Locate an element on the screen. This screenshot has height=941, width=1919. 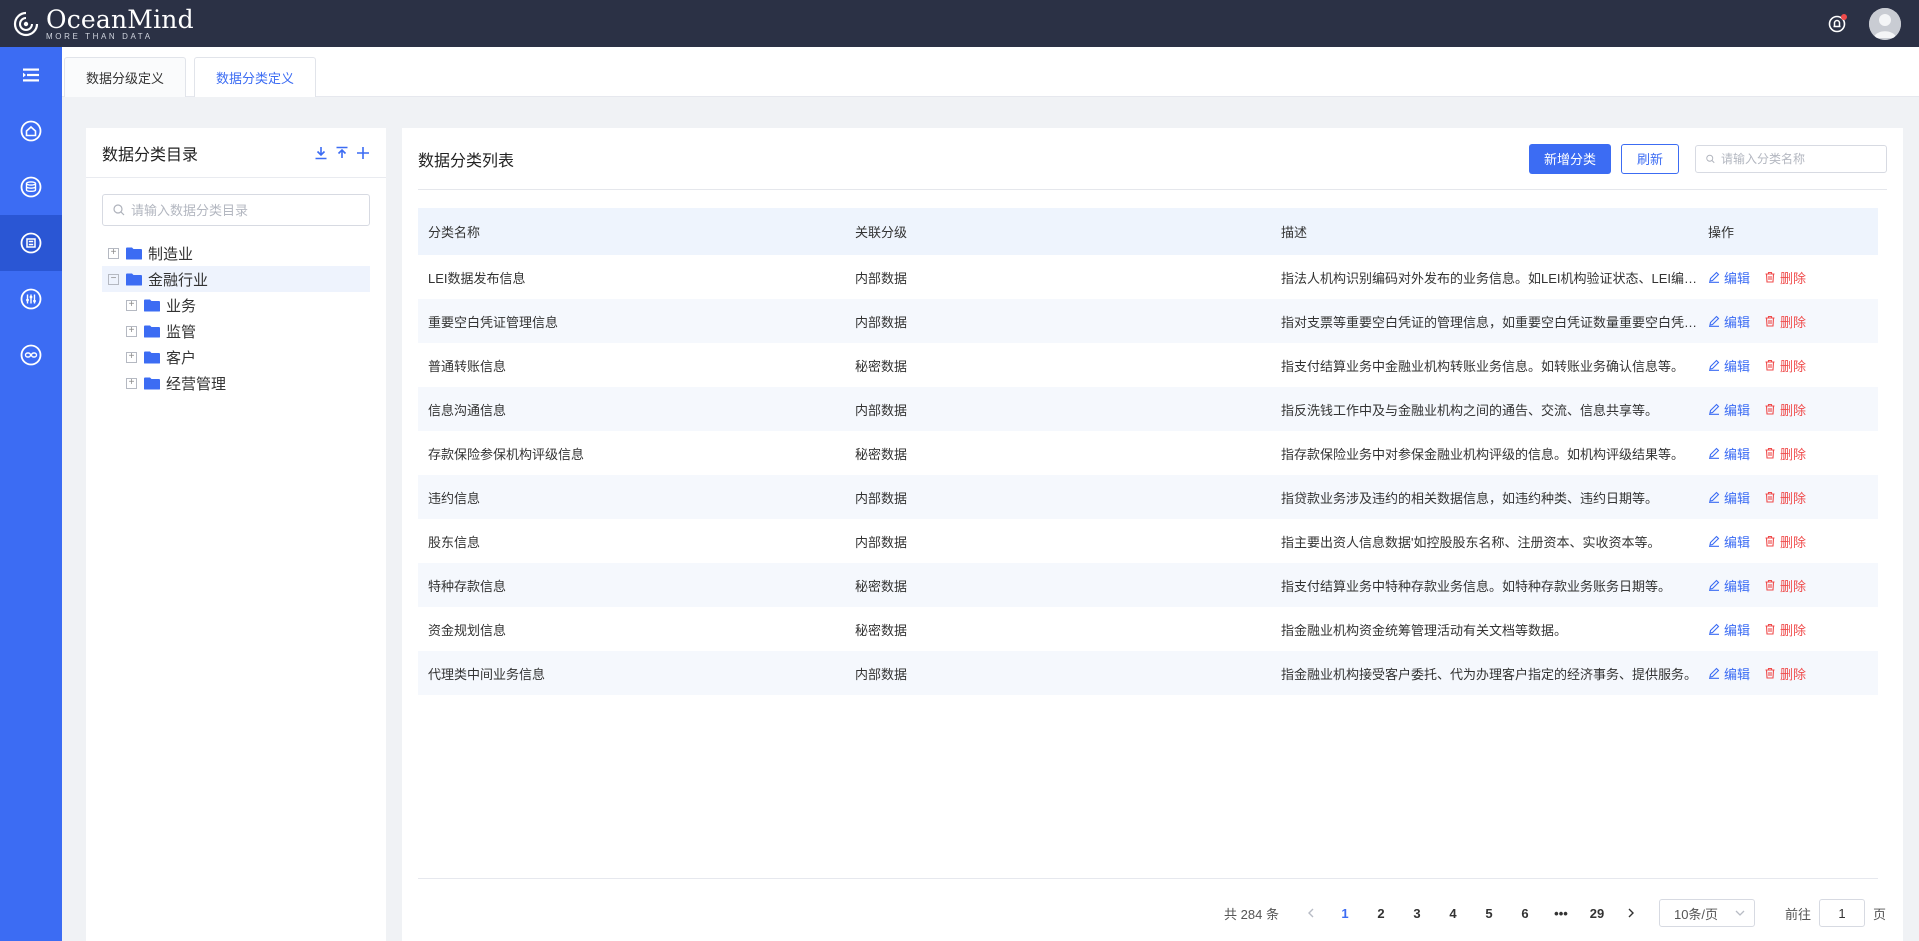
sliders-icon is located at coordinates (31, 299).